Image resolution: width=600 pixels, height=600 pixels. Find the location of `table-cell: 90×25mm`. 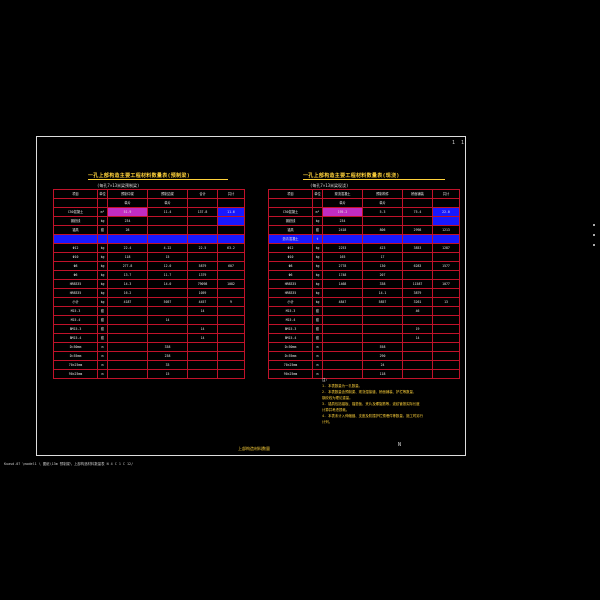

table-cell: 90×25mm is located at coordinates (290, 374).